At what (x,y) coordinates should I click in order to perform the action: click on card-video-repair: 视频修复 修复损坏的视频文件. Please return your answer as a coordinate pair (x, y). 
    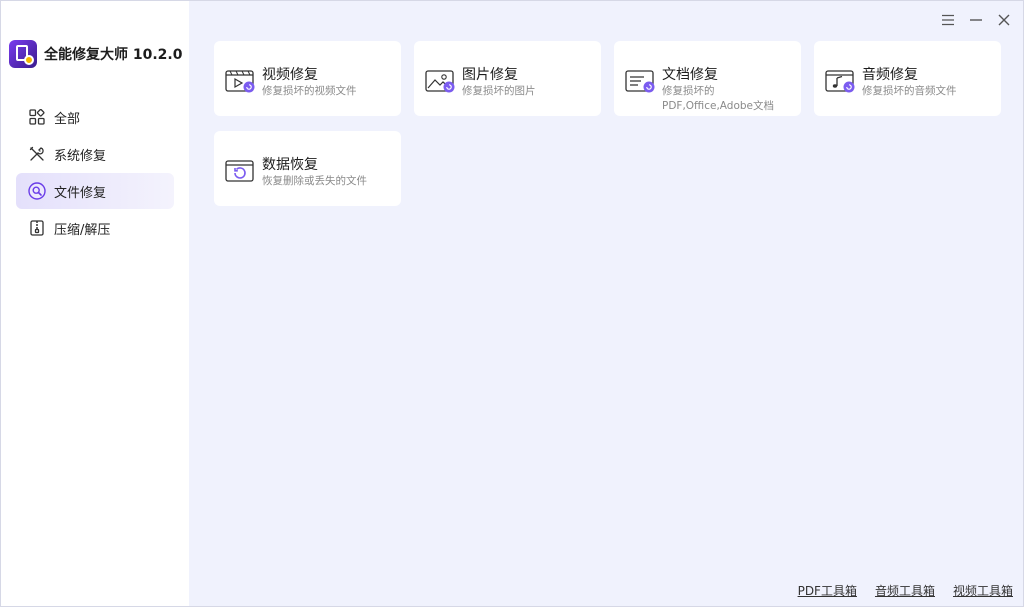
    Looking at the image, I should click on (307, 78).